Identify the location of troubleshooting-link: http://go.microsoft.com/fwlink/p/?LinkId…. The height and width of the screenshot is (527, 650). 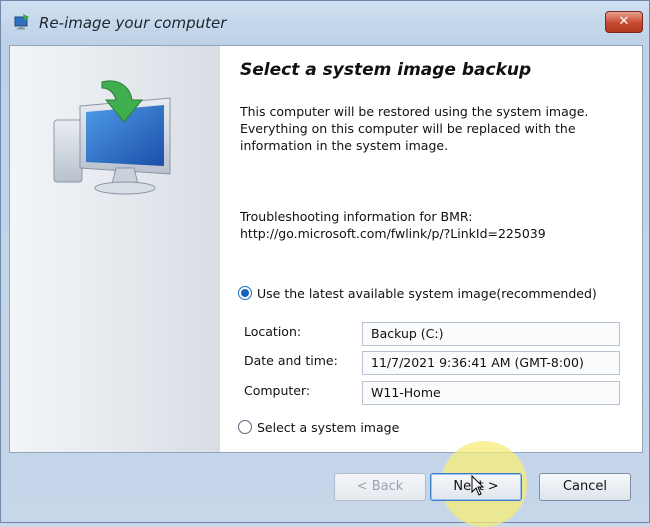
(435, 233).